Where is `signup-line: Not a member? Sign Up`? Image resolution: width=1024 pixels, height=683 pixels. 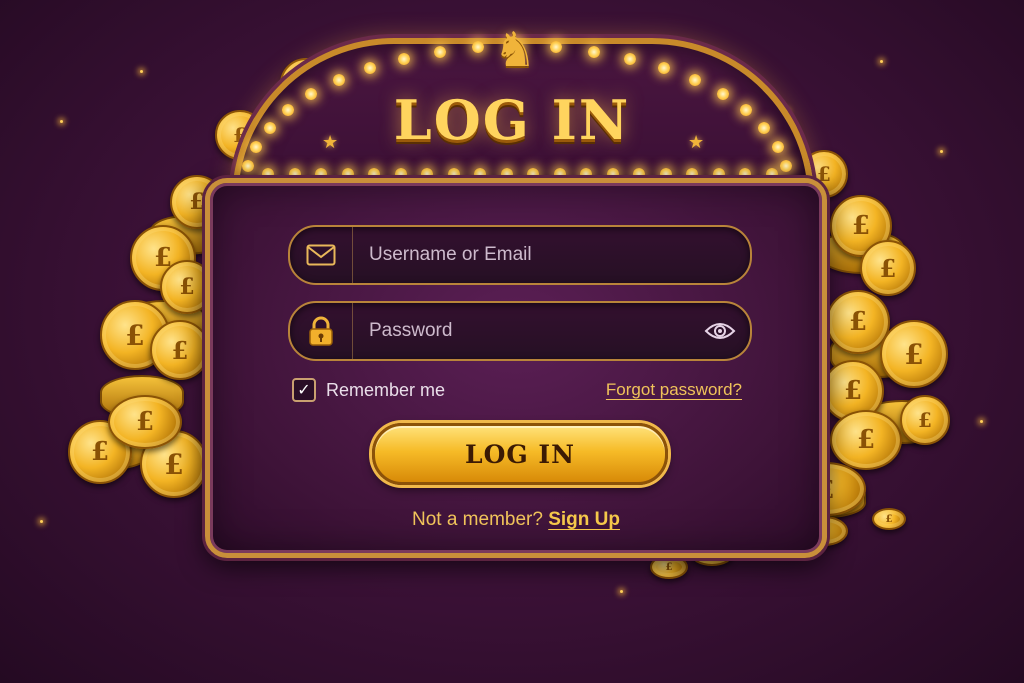 signup-line: Not a member? Sign Up is located at coordinates (516, 520).